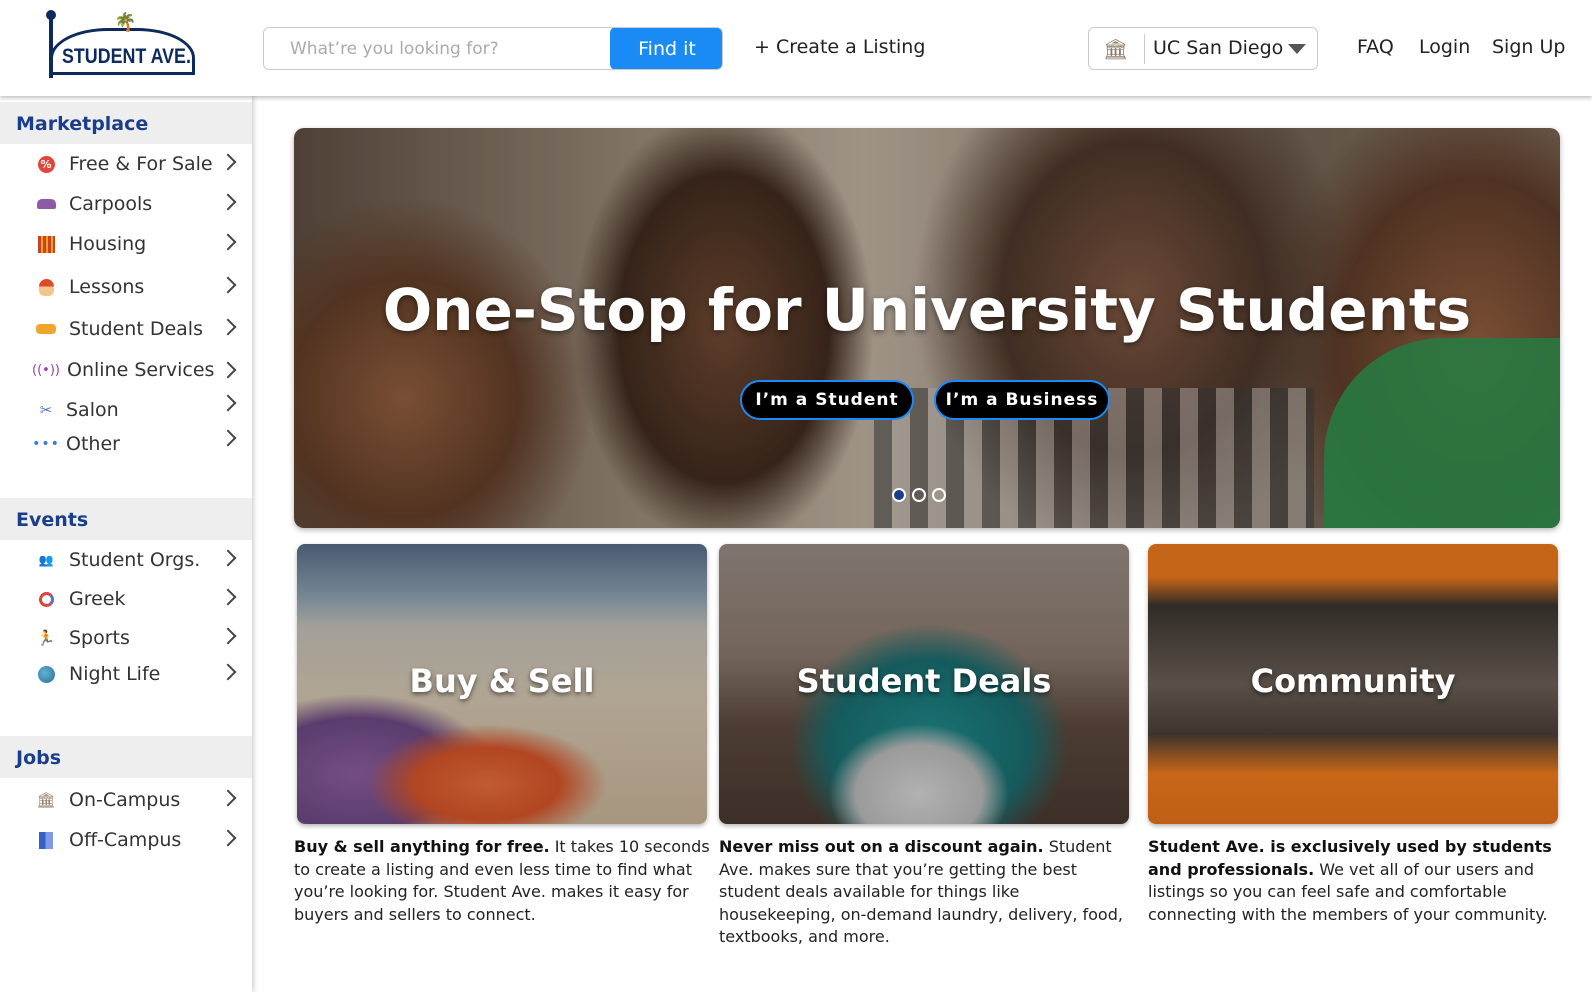  Describe the element at coordinates (97, 599) in the screenshot. I see `sidebar-item-label: Greek` at that location.